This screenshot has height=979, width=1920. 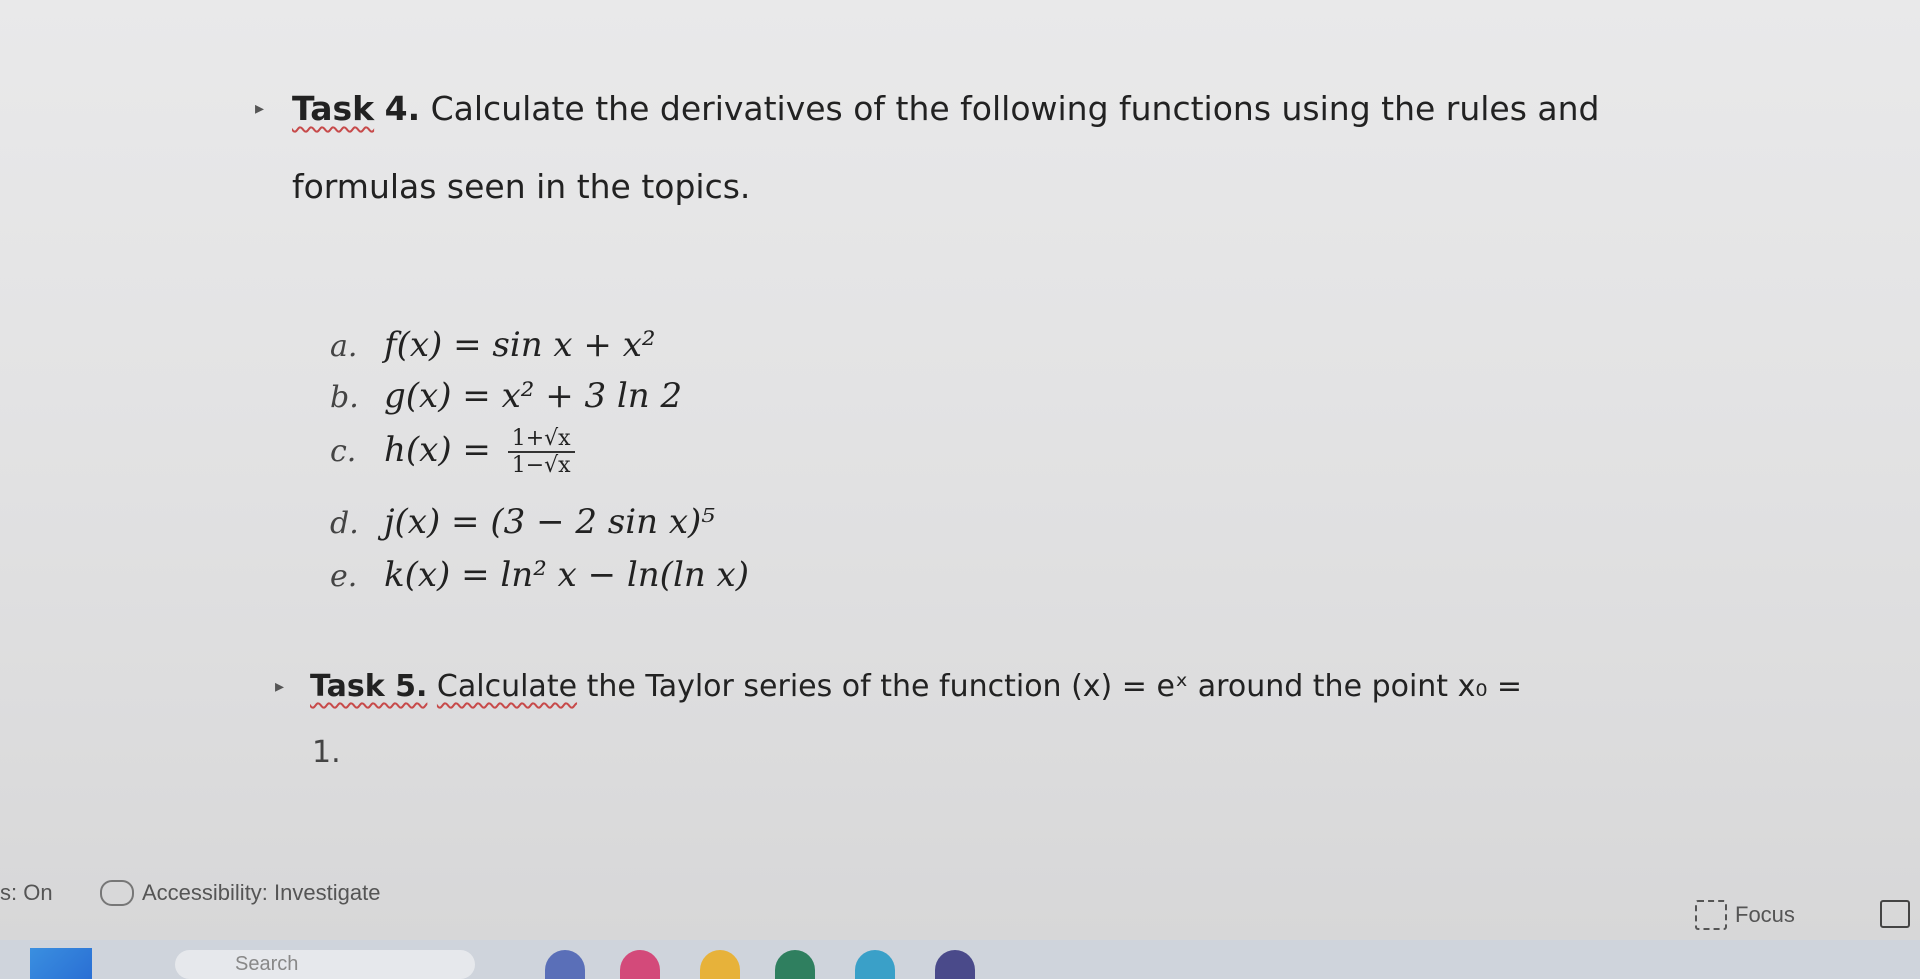 I want to click on read-mode-icon, so click(x=1895, y=914).